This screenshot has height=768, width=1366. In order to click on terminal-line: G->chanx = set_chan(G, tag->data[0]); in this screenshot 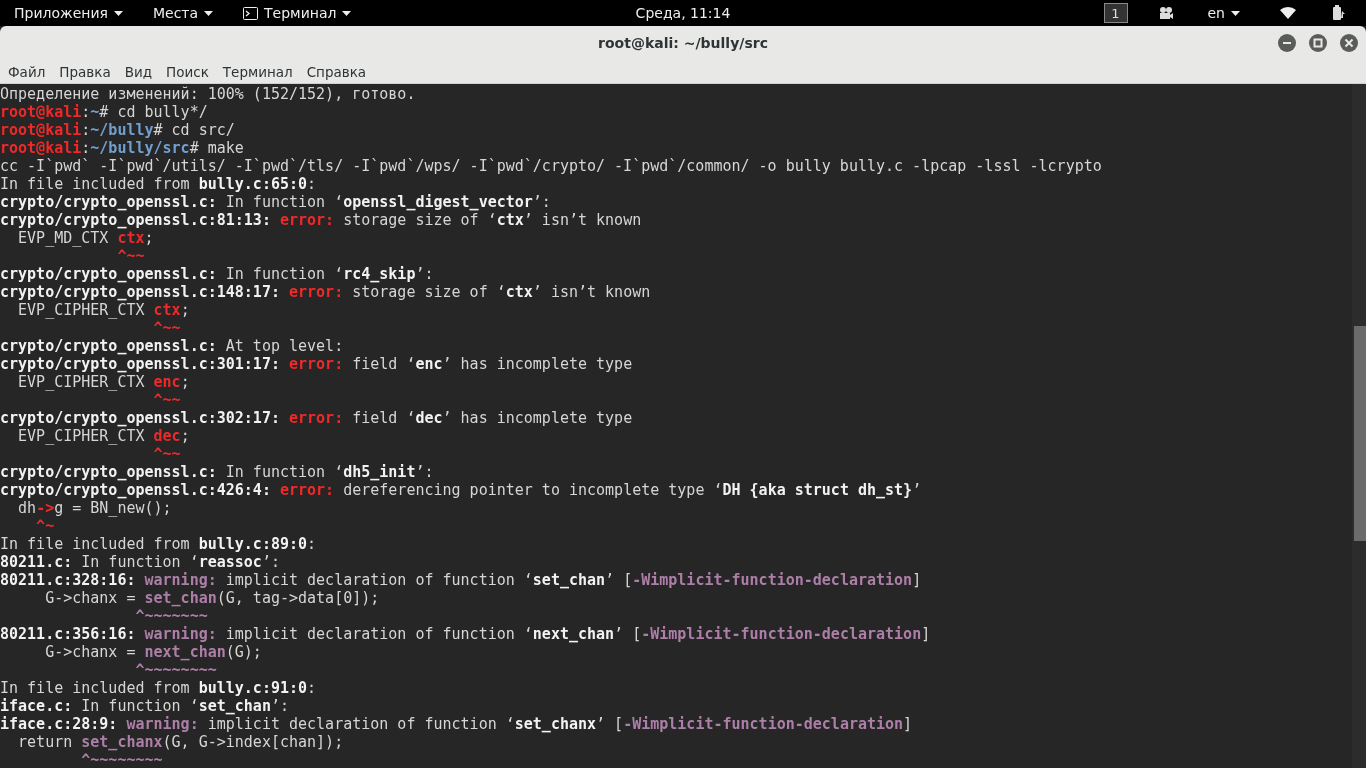, I will do `click(212, 598)`.